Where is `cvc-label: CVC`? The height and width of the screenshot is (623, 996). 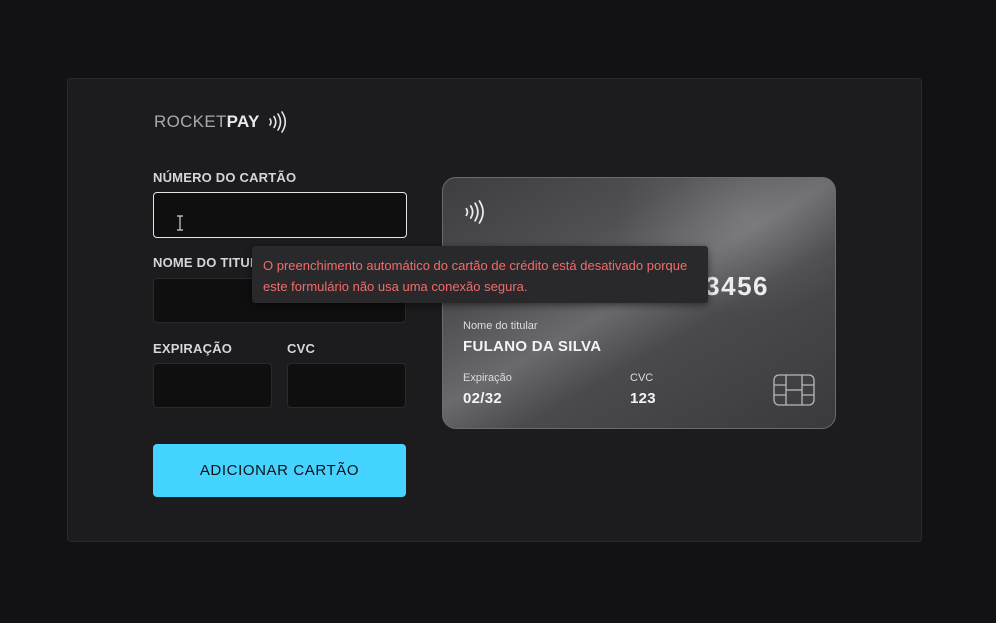
cvc-label: CVC is located at coordinates (301, 348).